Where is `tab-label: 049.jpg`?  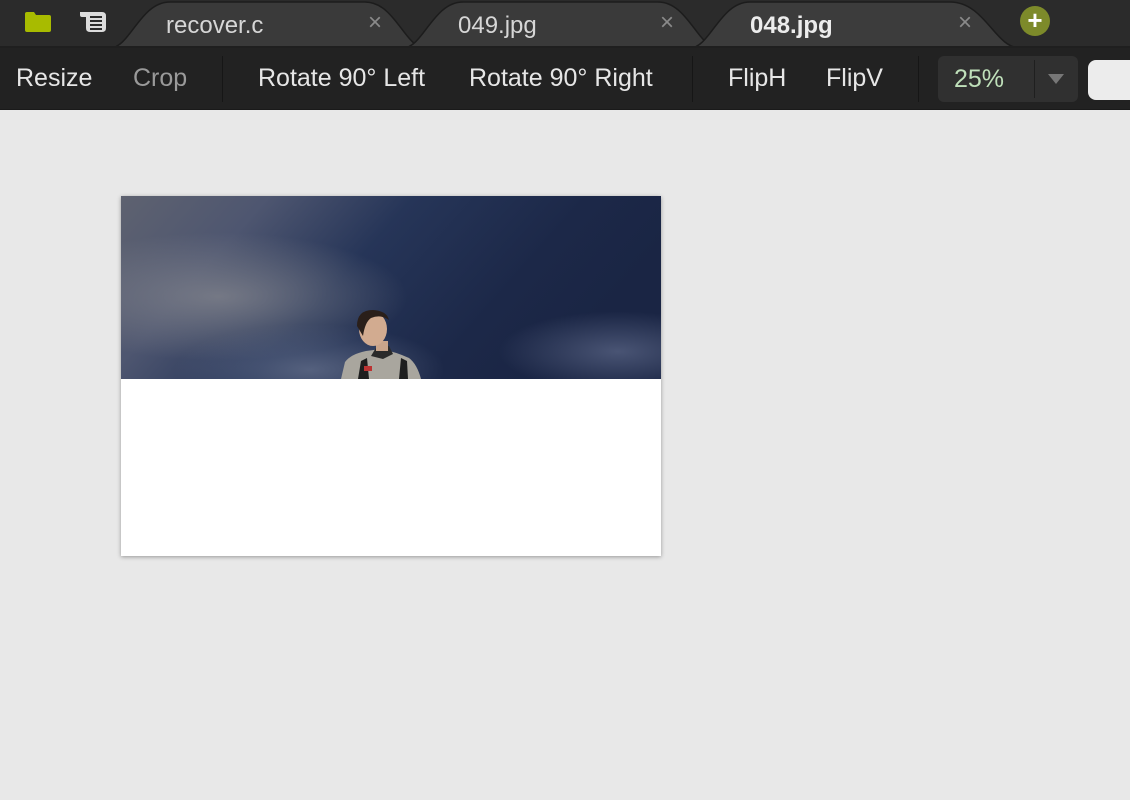 tab-label: 049.jpg is located at coordinates (497, 25).